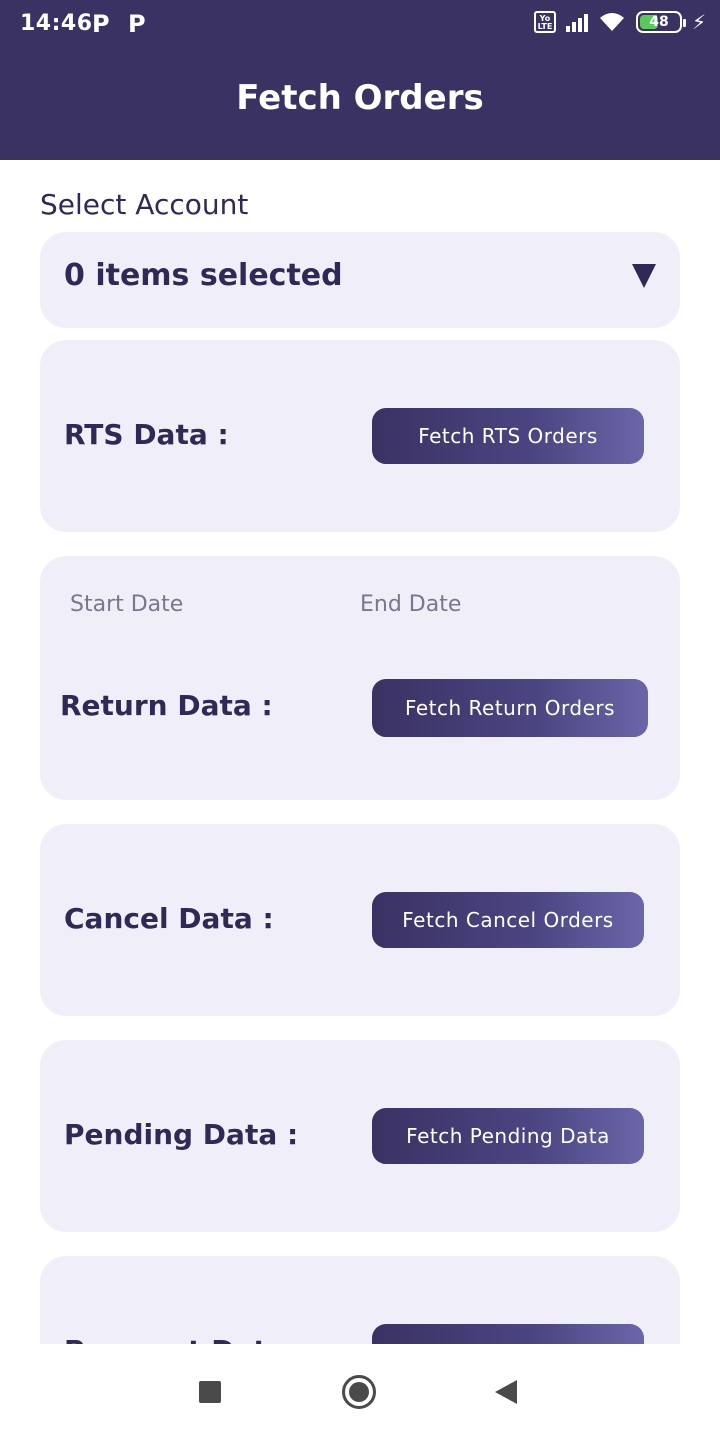 The height and width of the screenshot is (1440, 720). I want to click on pending-card: Pending Data : Fetch Pending Data, so click(360, 1136).